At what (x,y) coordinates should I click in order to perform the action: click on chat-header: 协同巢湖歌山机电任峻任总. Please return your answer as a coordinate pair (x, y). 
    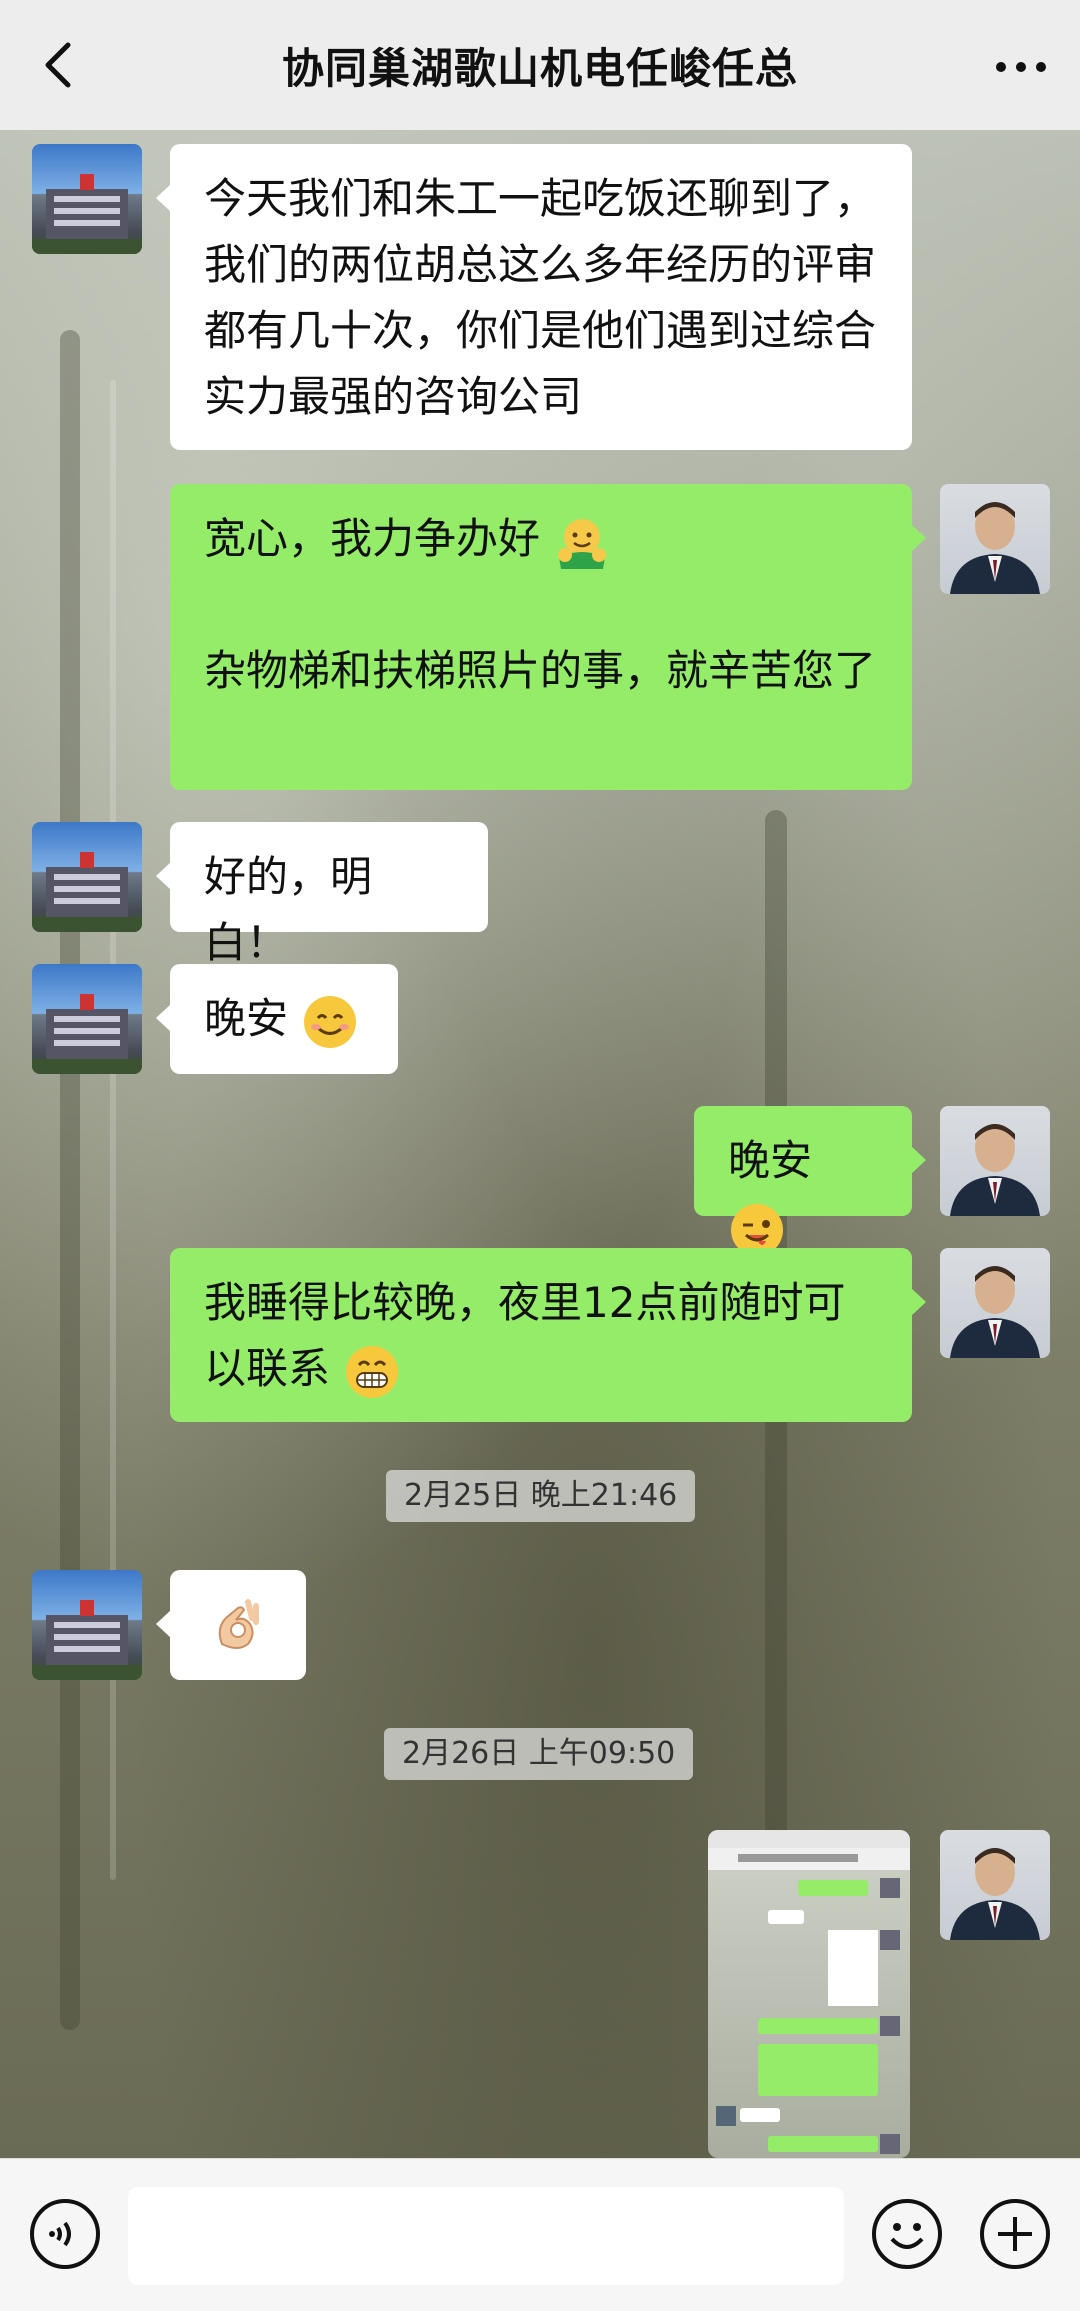
    Looking at the image, I should click on (540, 65).